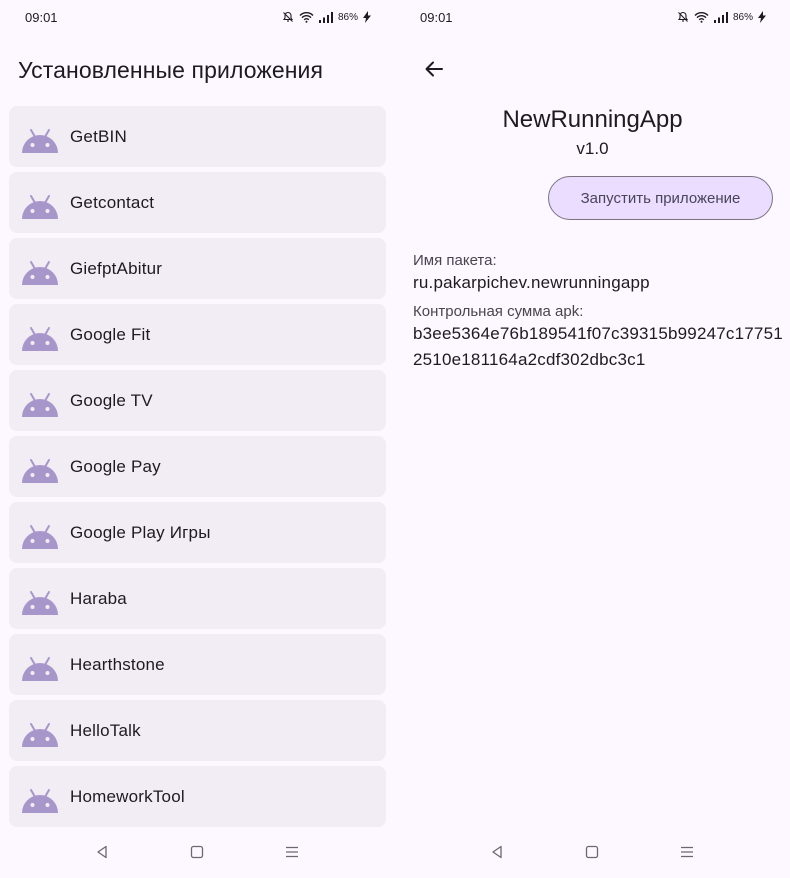 The height and width of the screenshot is (878, 790). Describe the element at coordinates (592, 119) in the screenshot. I see `app-name: NewRunningApp` at that location.